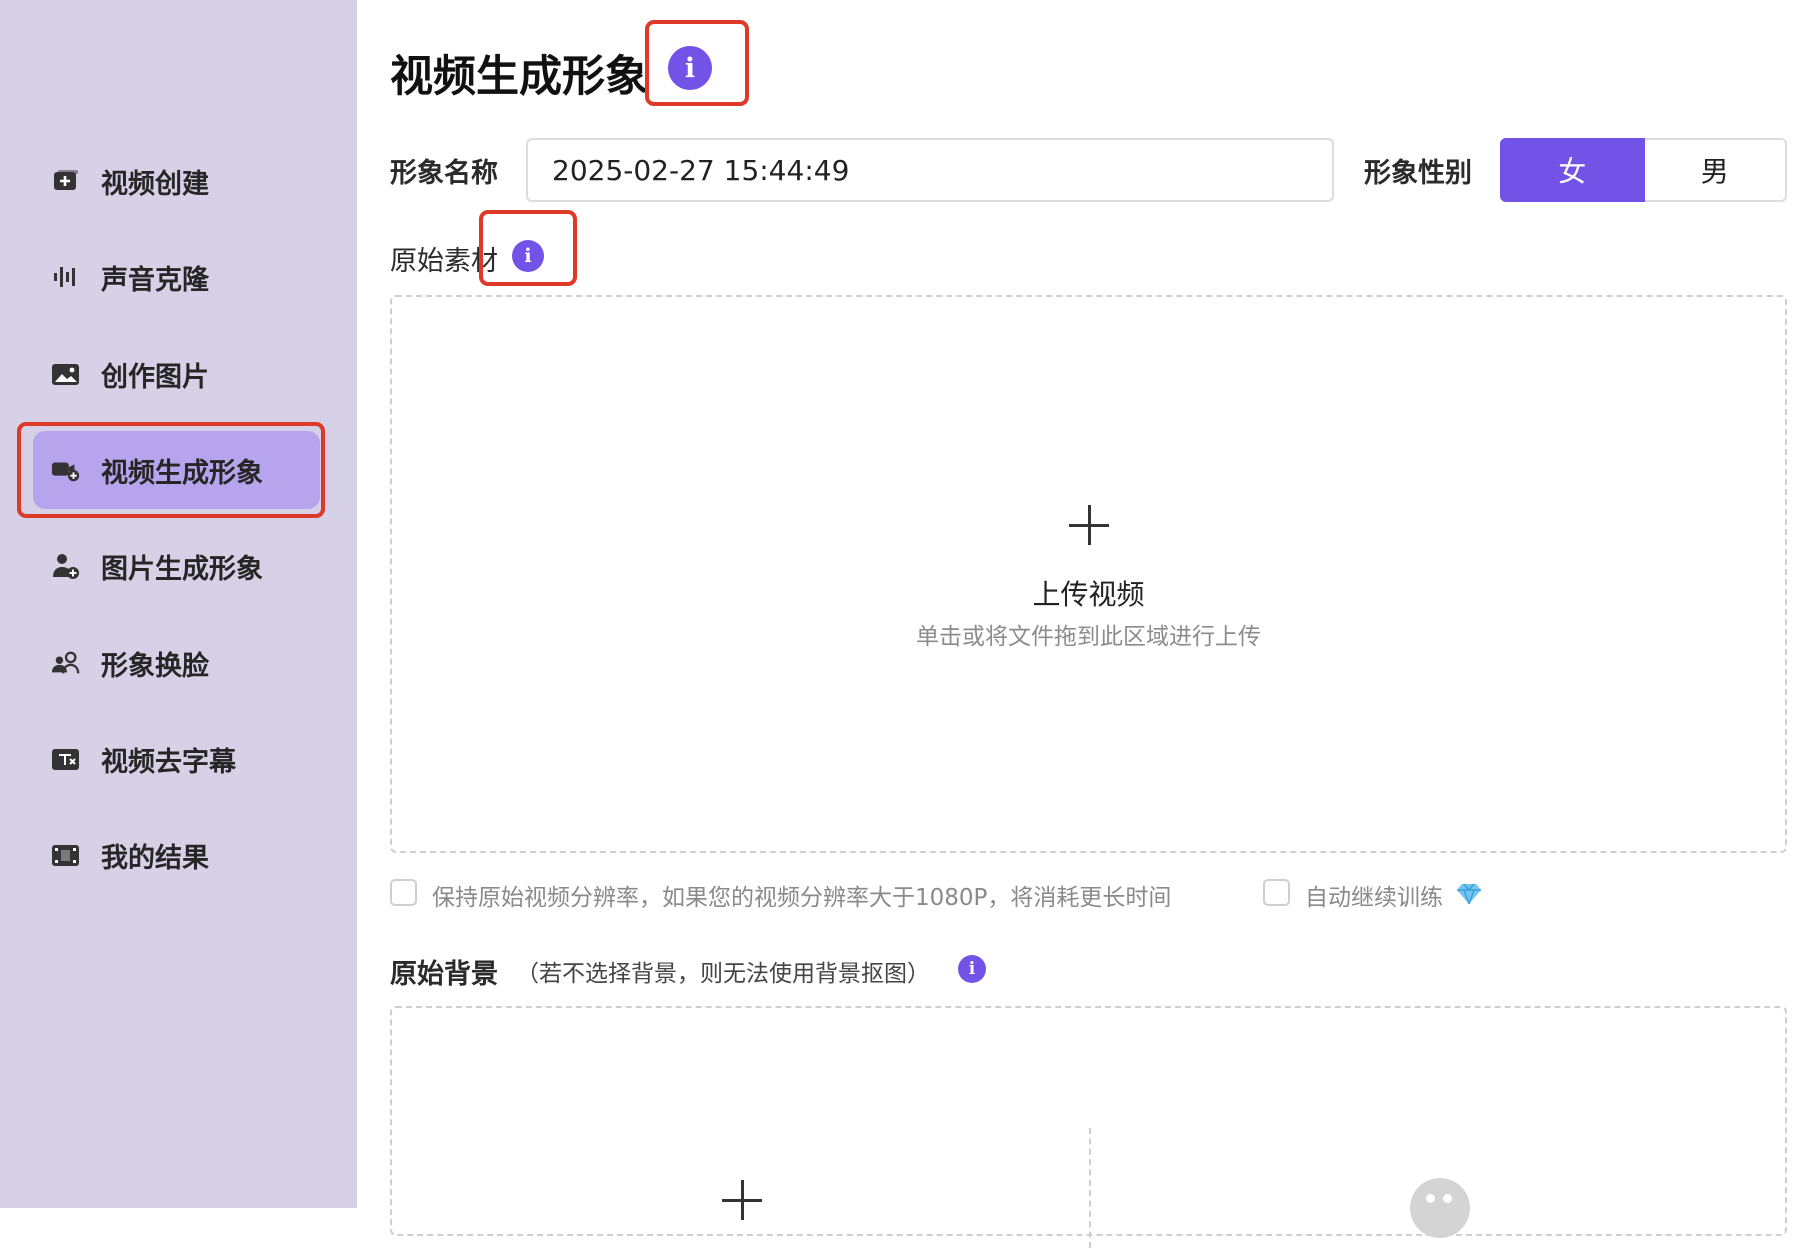  I want to click on gender-male-button: 男, so click(1715, 170).